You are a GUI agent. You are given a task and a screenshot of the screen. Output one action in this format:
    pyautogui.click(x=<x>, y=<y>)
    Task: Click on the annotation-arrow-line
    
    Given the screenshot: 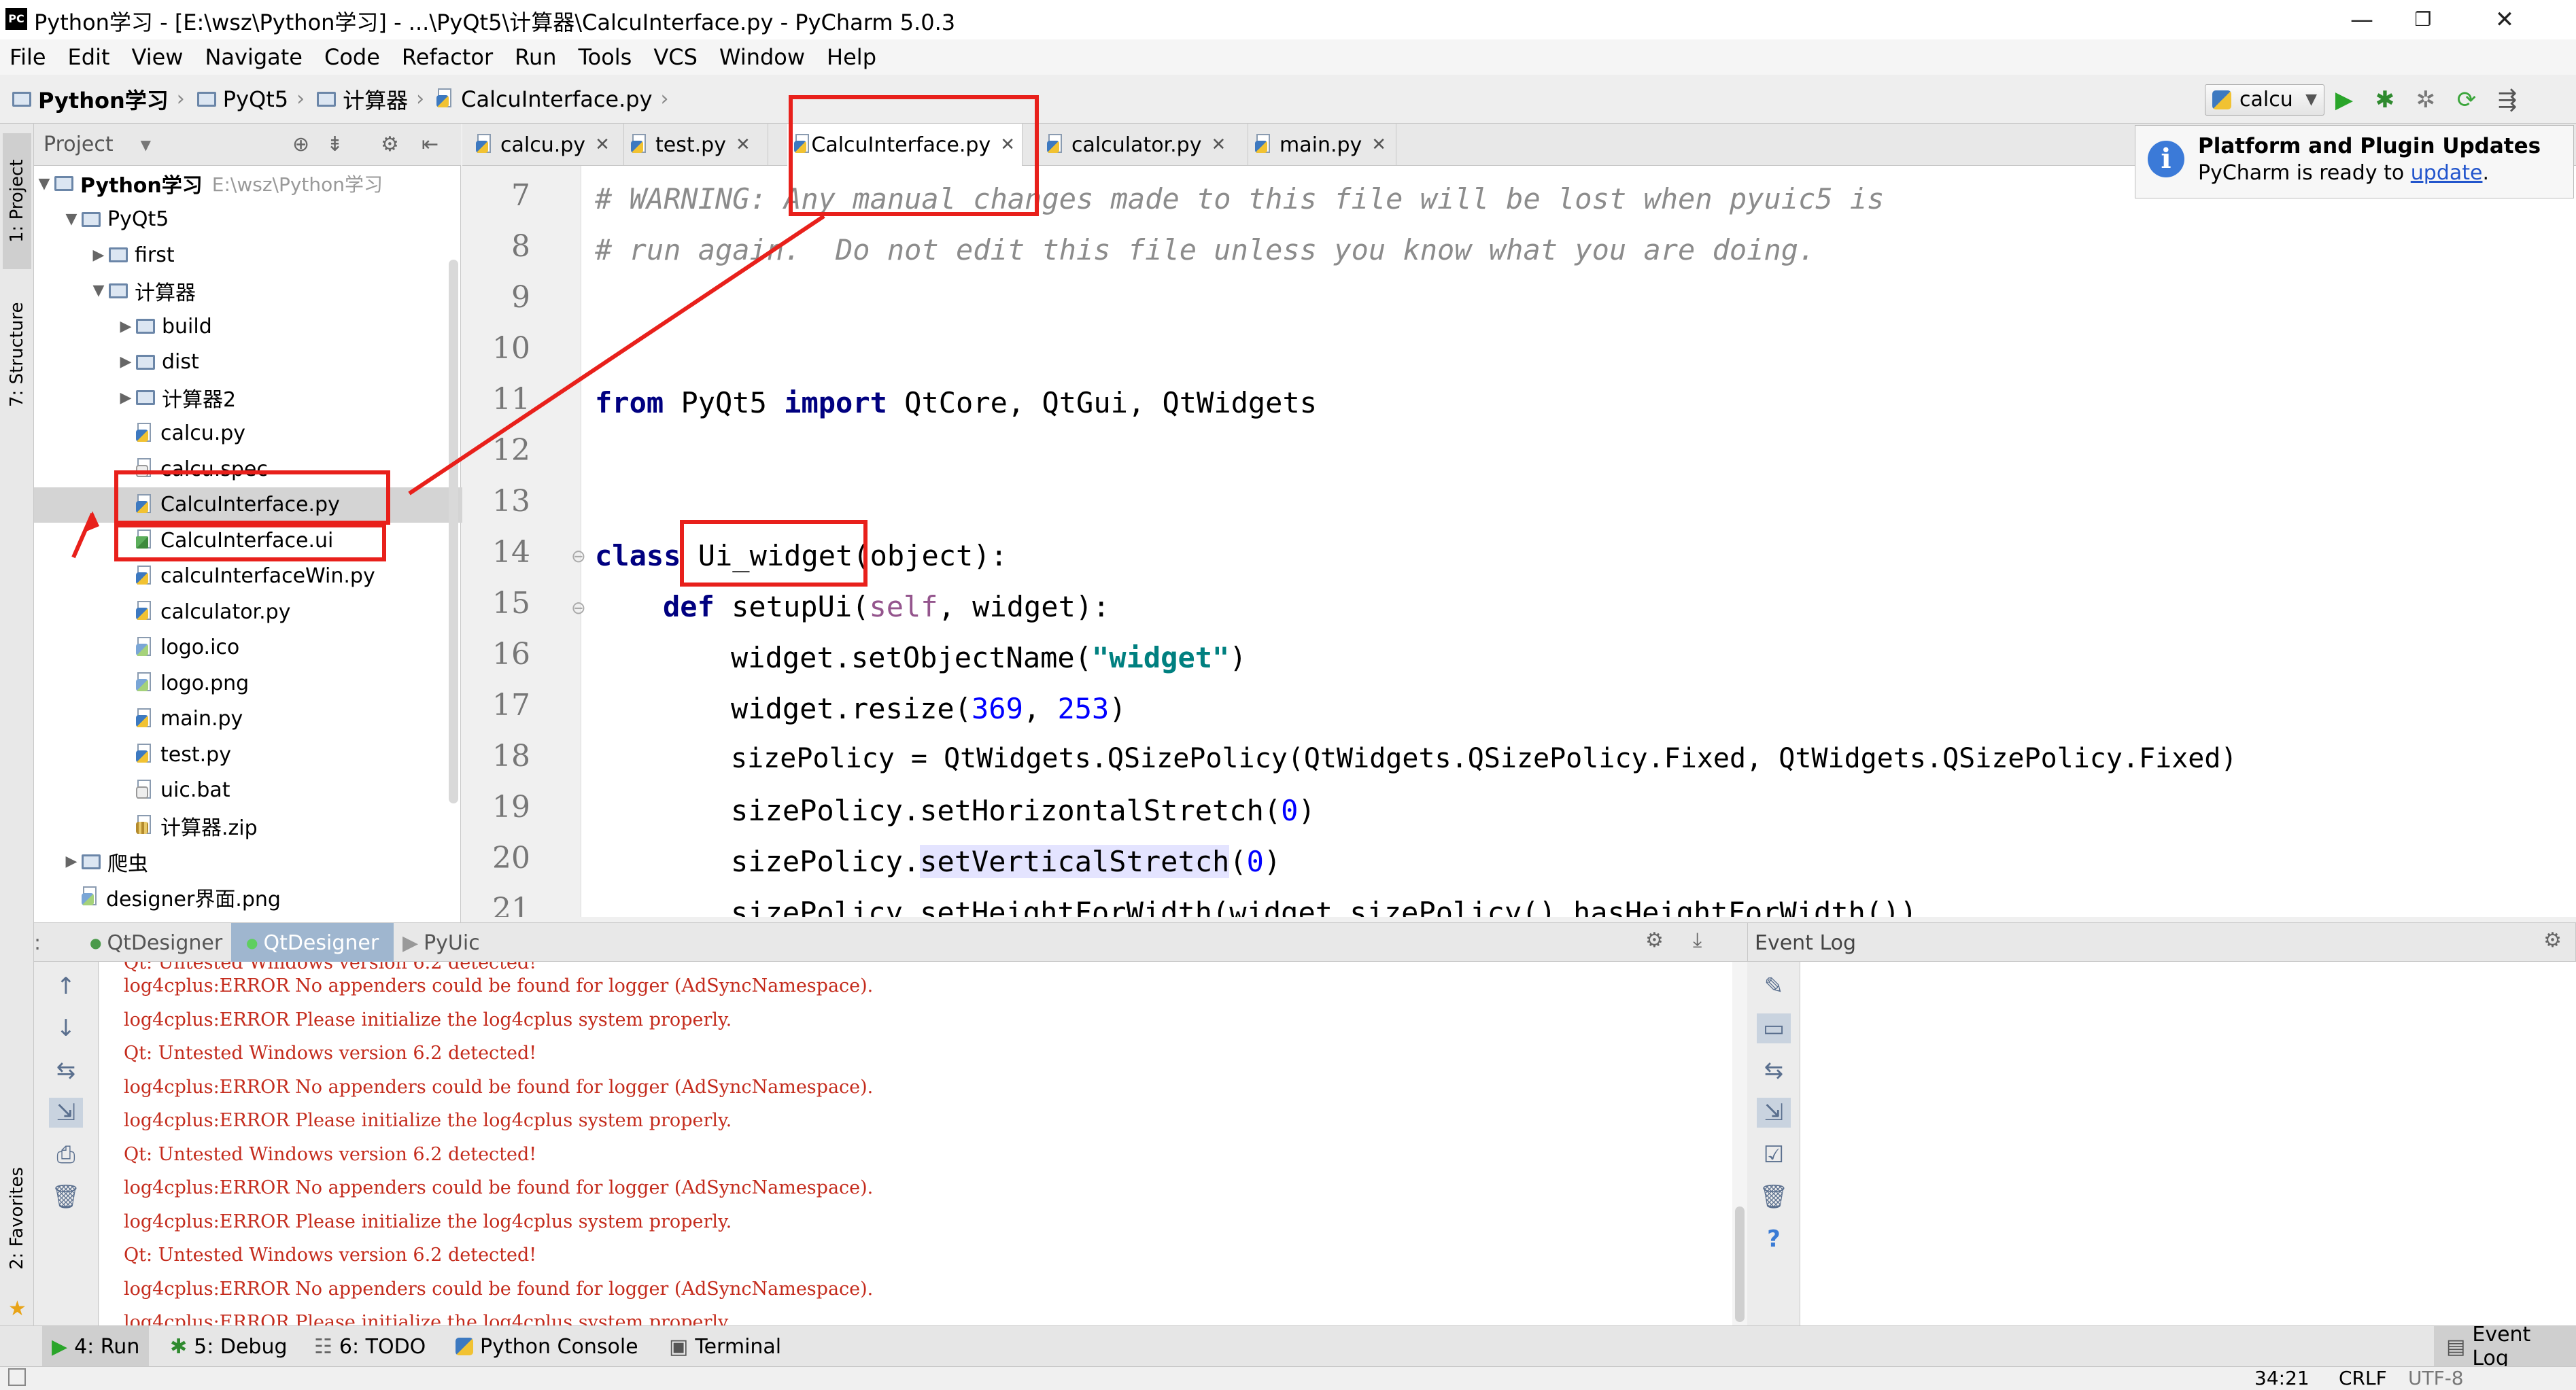 What is the action you would take?
    pyautogui.click(x=616, y=355)
    